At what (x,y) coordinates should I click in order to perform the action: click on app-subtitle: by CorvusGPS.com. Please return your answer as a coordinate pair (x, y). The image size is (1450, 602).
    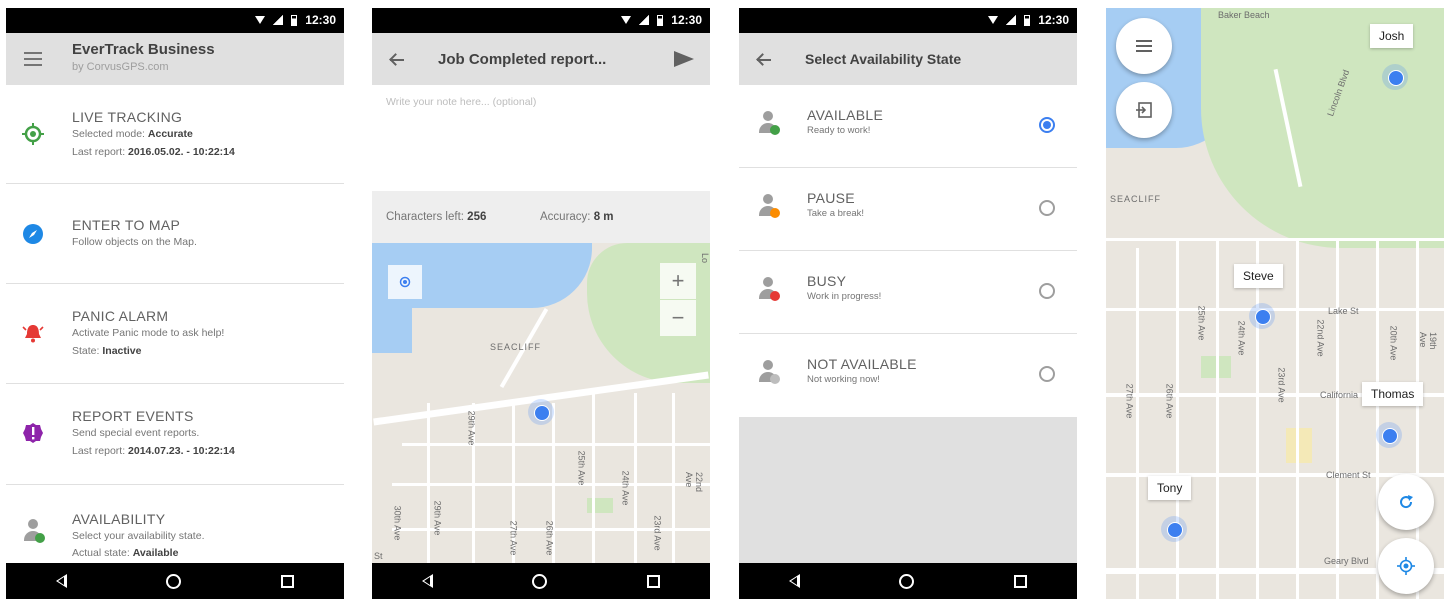
    Looking at the image, I should click on (120, 67).